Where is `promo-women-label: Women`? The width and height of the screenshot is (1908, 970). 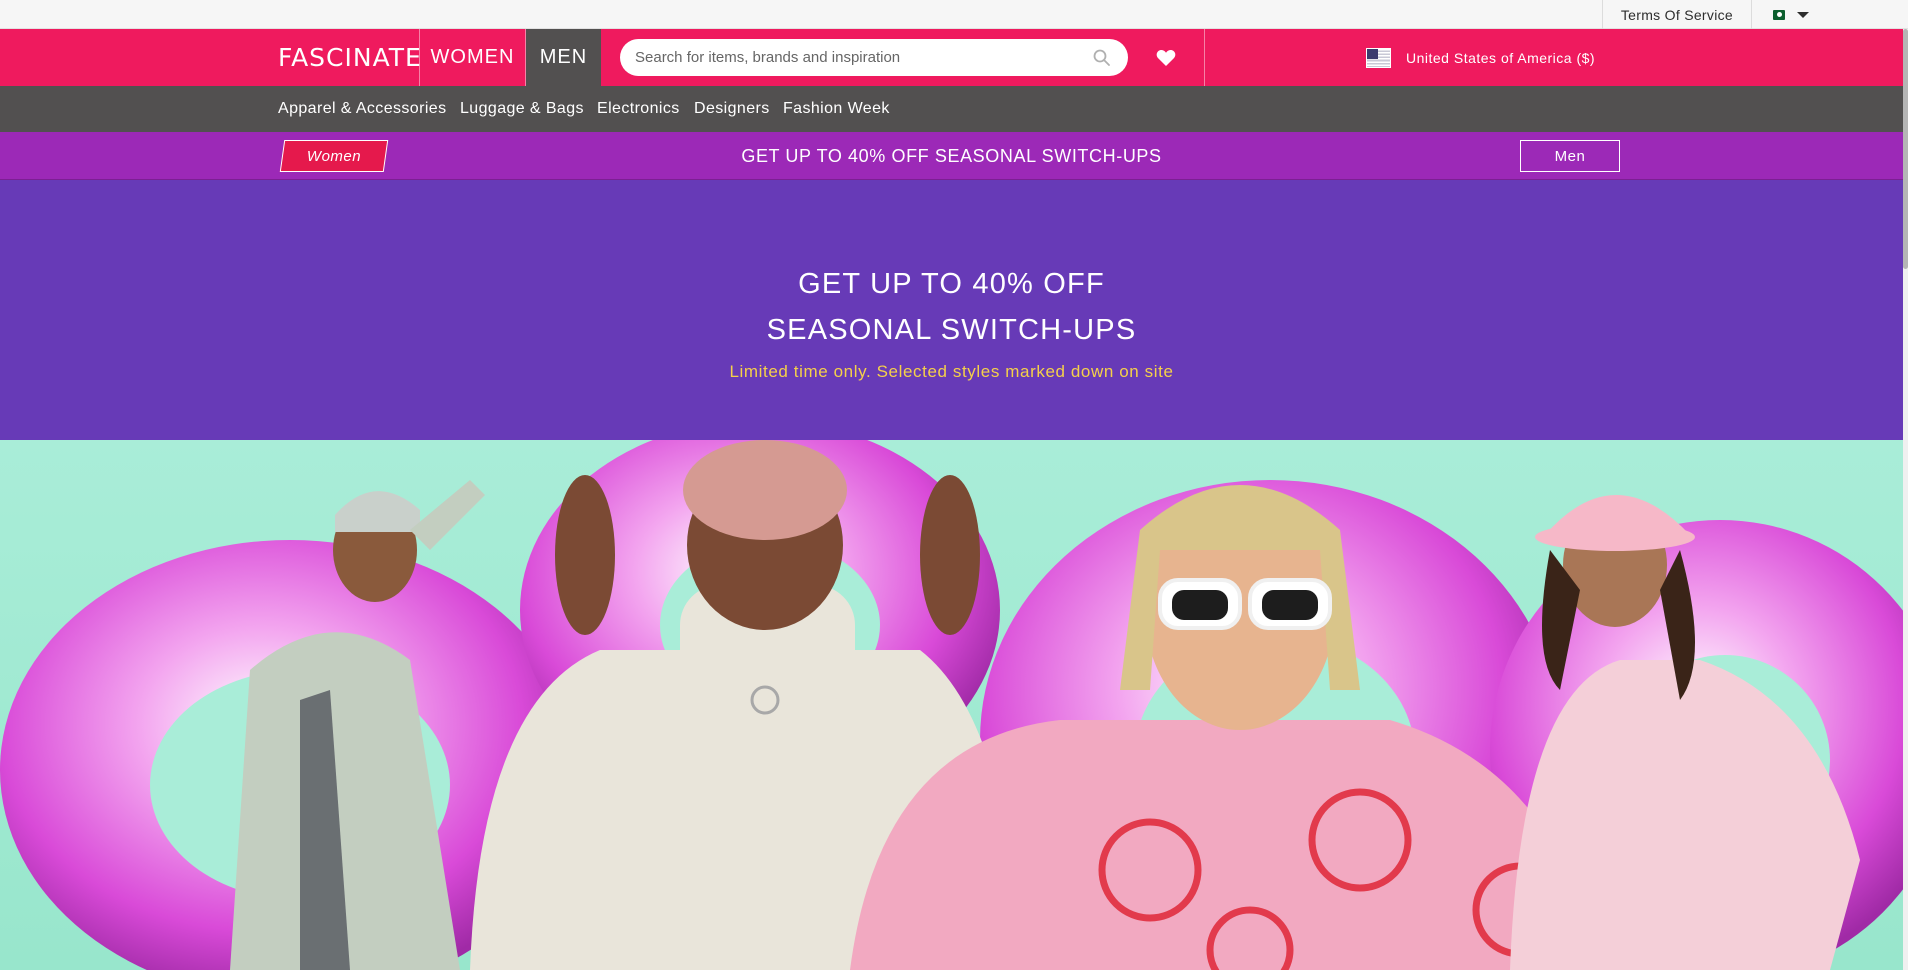
promo-women-label: Women is located at coordinates (334, 156).